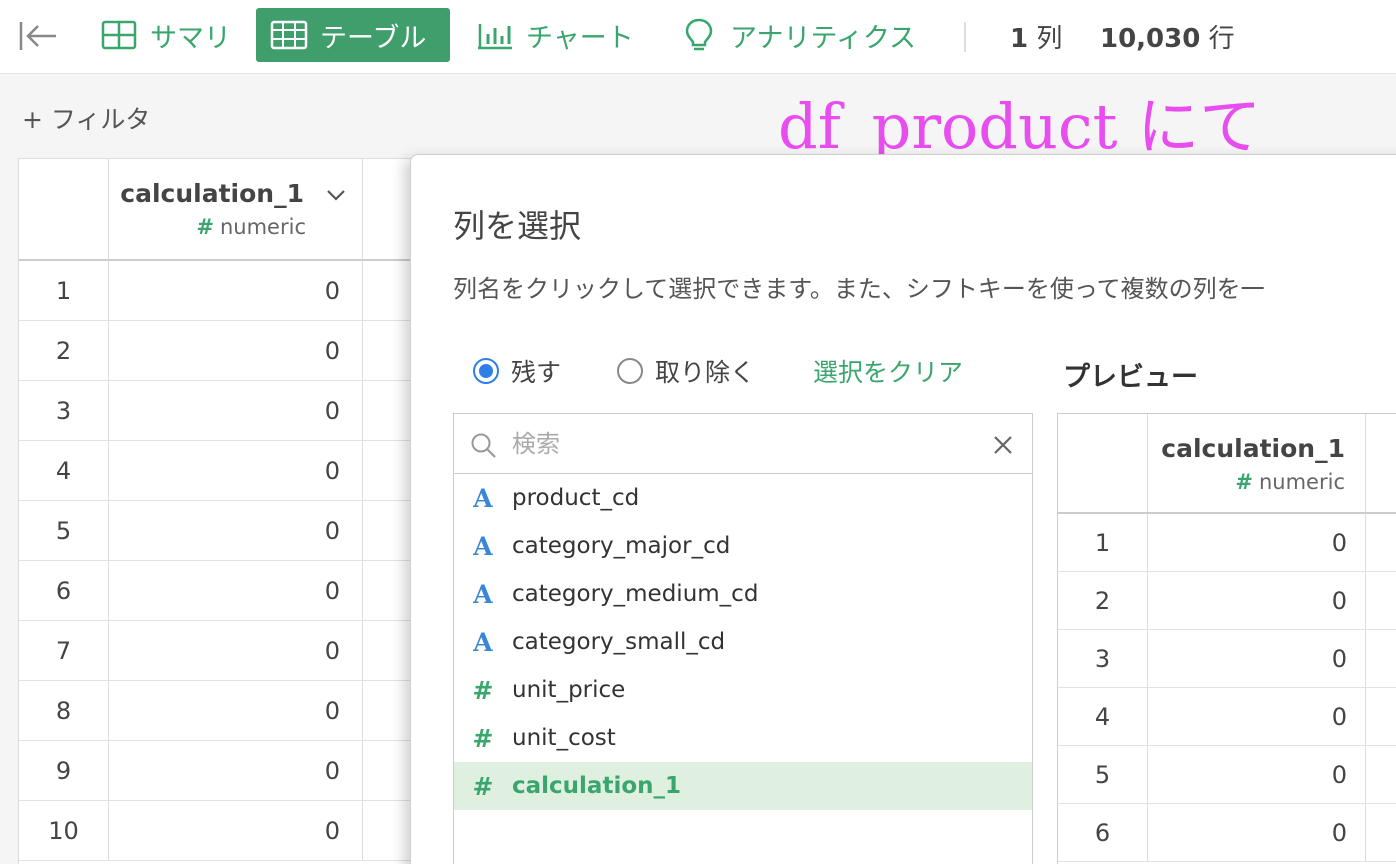 The image size is (1396, 864). I want to click on search-input, so click(732, 444).